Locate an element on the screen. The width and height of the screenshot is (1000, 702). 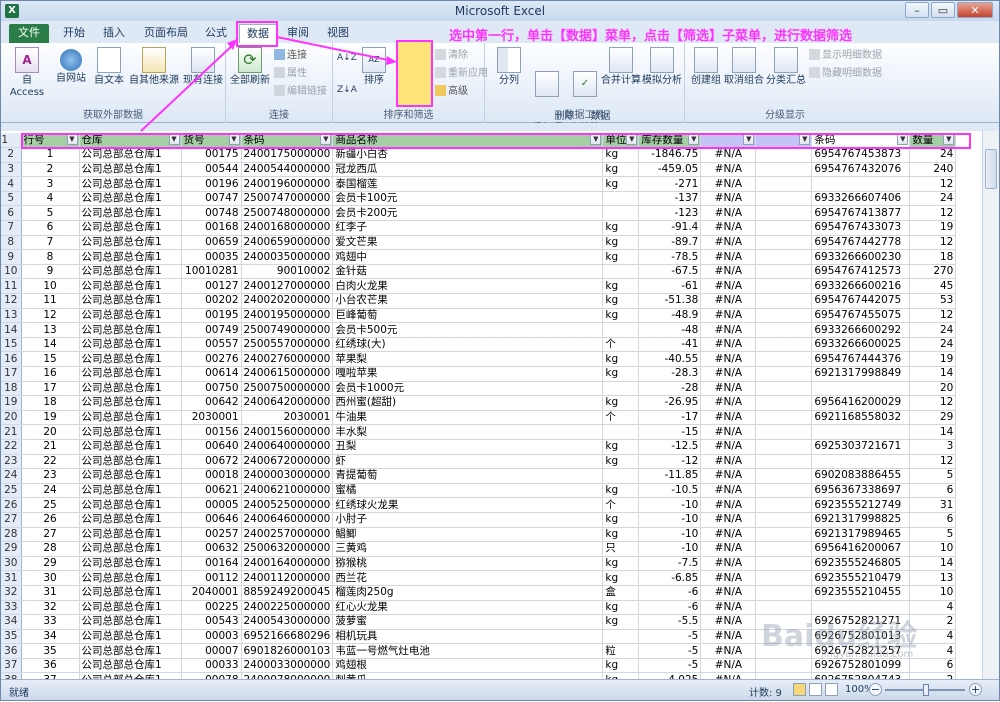
cell: 24 is located at coordinates (50, 491).